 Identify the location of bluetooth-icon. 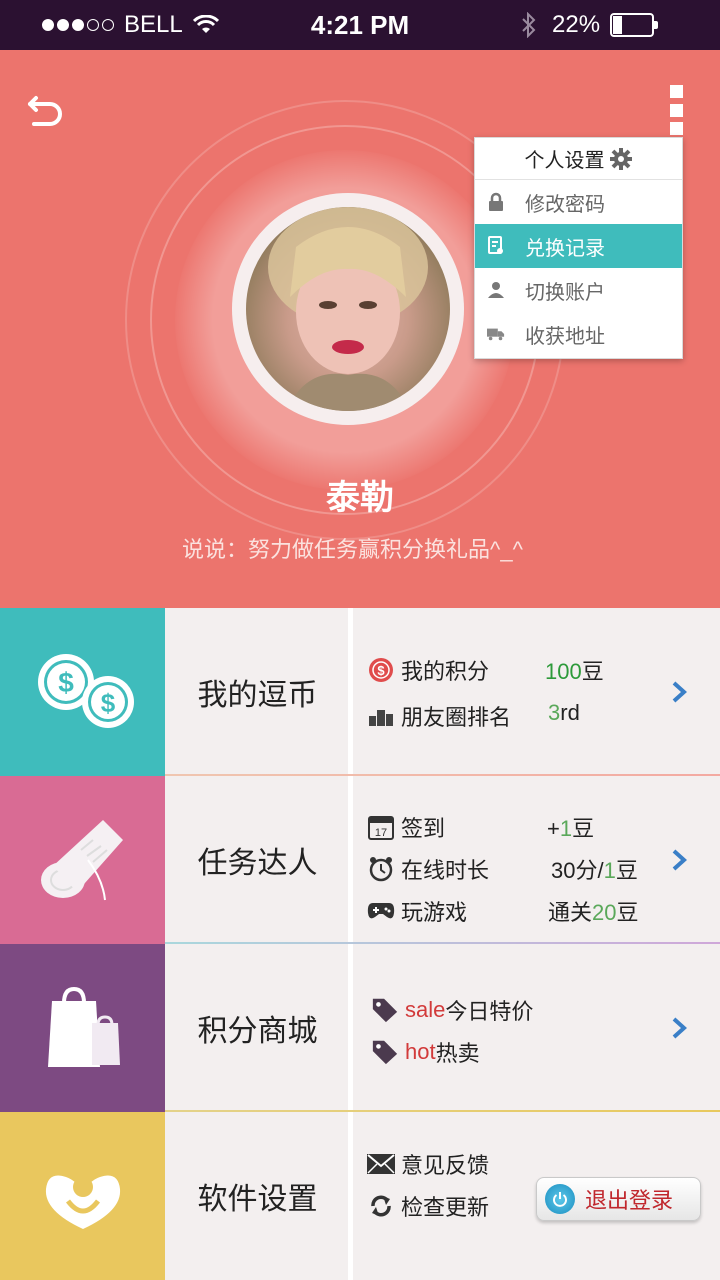
(529, 25).